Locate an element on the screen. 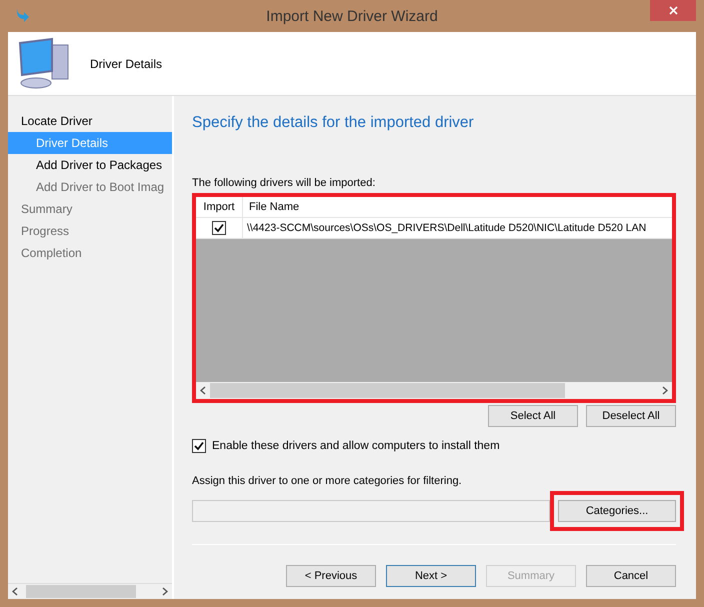 Image resolution: width=704 pixels, height=607 pixels. close-icon is located at coordinates (673, 10).